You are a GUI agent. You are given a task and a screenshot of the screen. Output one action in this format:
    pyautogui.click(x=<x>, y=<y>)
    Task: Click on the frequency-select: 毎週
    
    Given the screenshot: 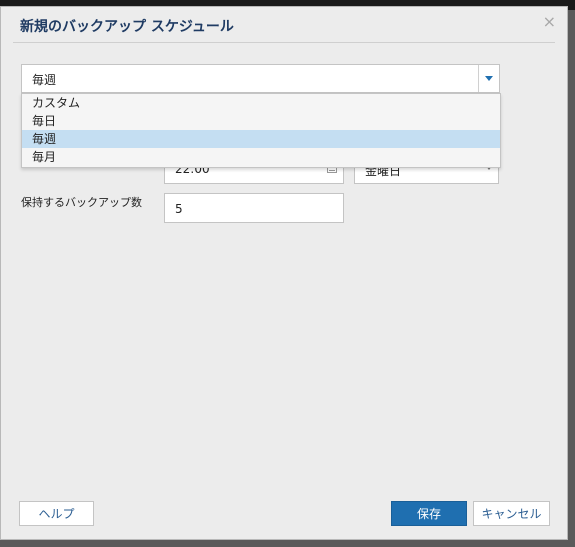 What is the action you would take?
    pyautogui.click(x=260, y=78)
    